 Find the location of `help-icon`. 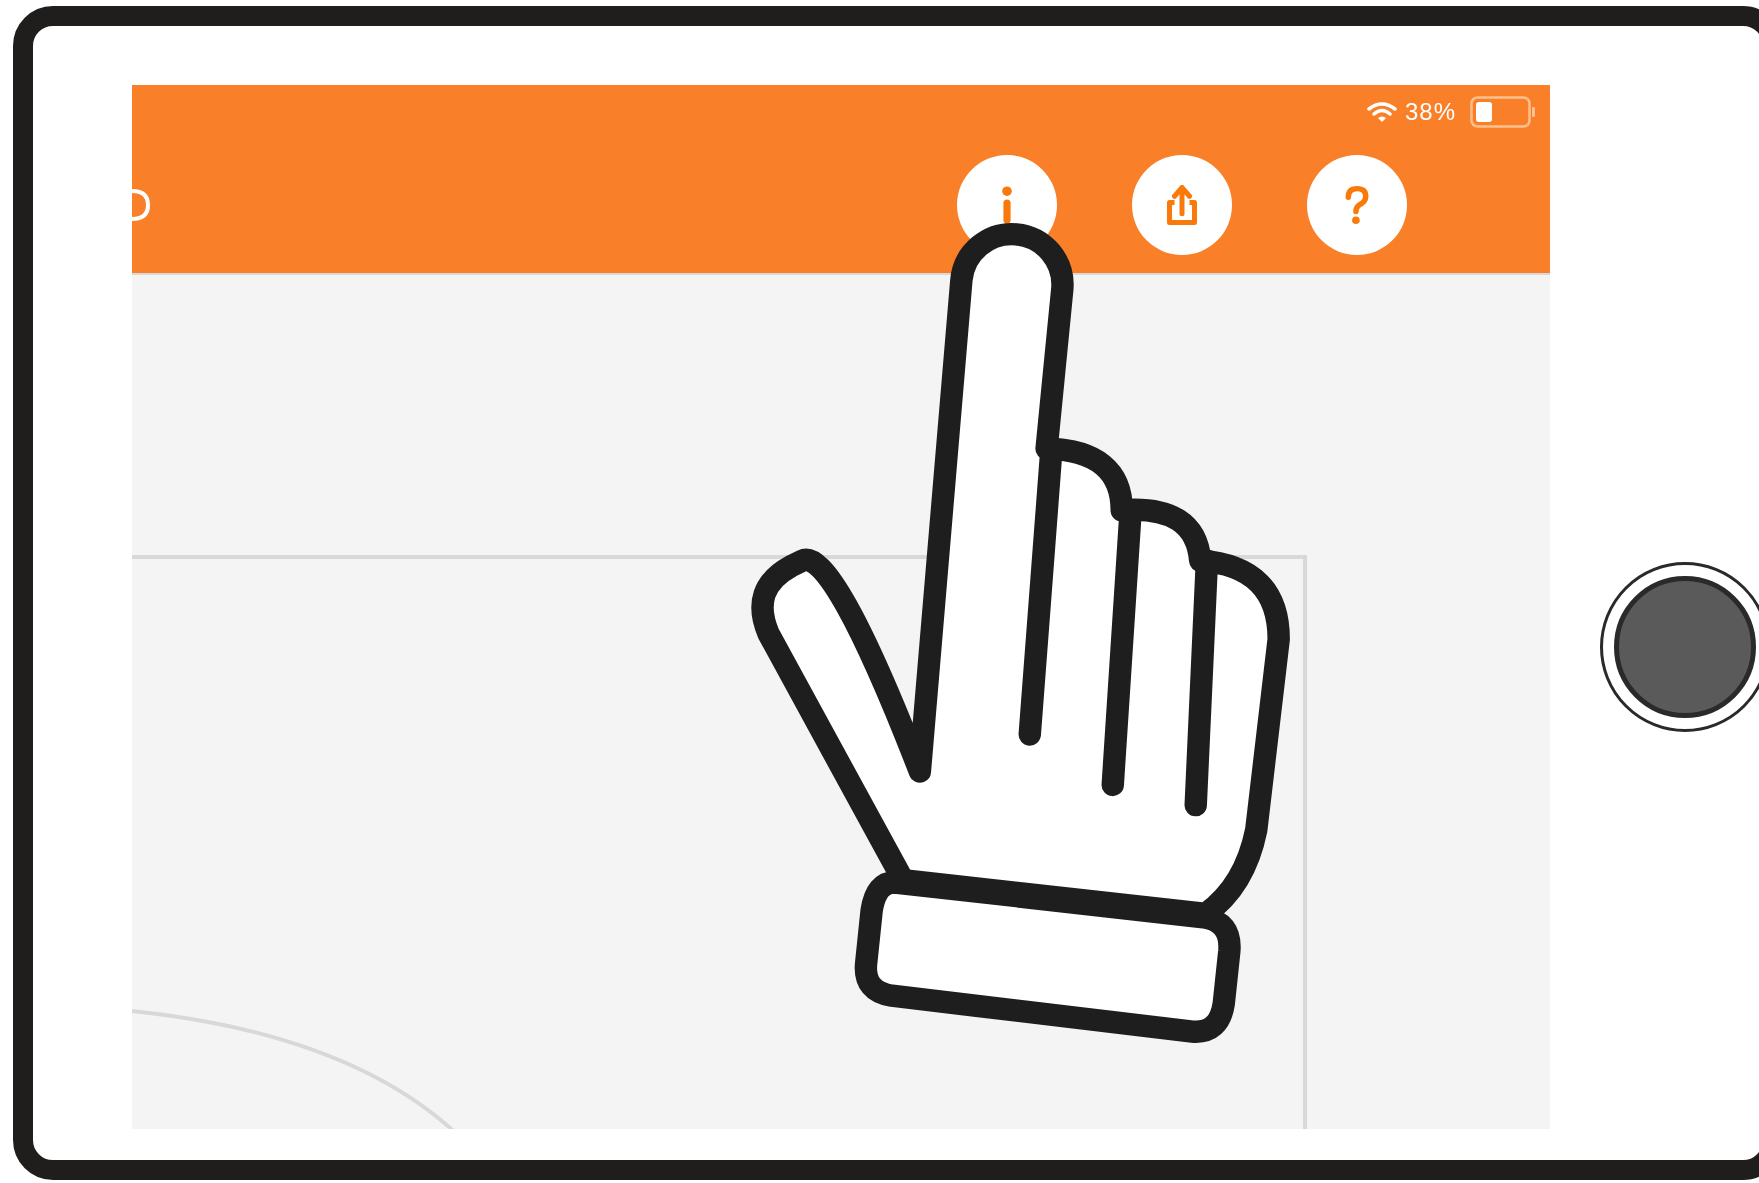

help-icon is located at coordinates (1357, 205).